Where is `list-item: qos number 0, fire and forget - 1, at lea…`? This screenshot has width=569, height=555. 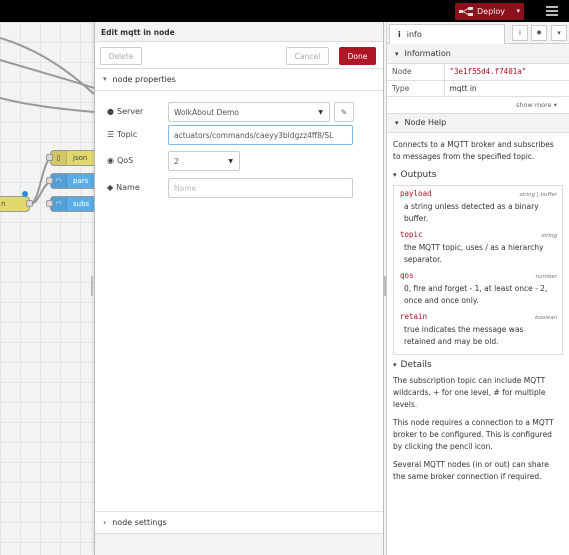 list-item: qos number 0, fire and forget - 1, at lea… is located at coordinates (478, 287).